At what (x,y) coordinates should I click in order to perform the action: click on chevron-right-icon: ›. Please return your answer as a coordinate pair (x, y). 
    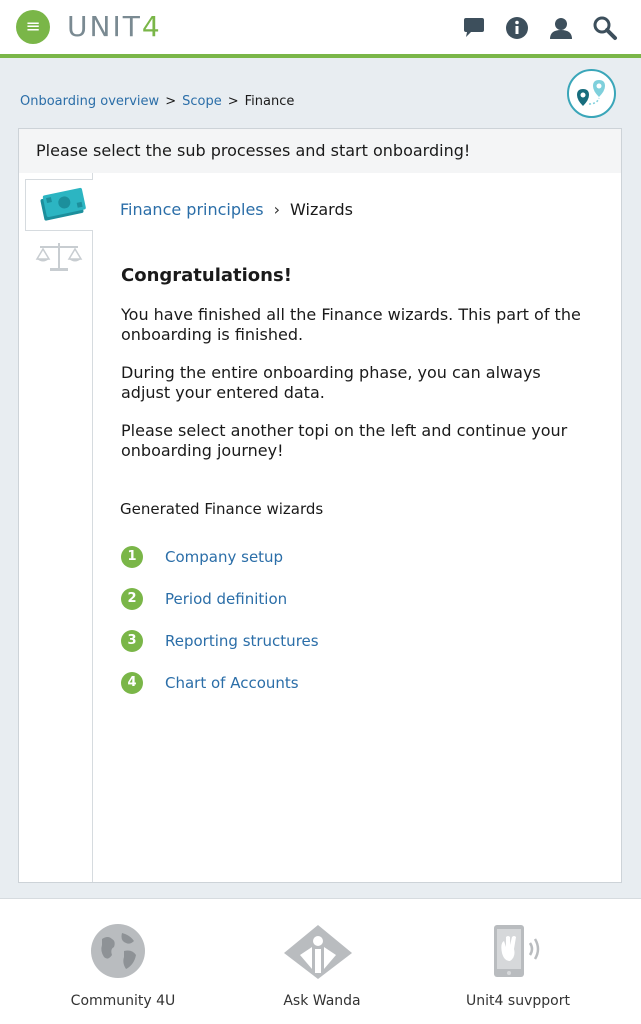
    Looking at the image, I should click on (277, 209).